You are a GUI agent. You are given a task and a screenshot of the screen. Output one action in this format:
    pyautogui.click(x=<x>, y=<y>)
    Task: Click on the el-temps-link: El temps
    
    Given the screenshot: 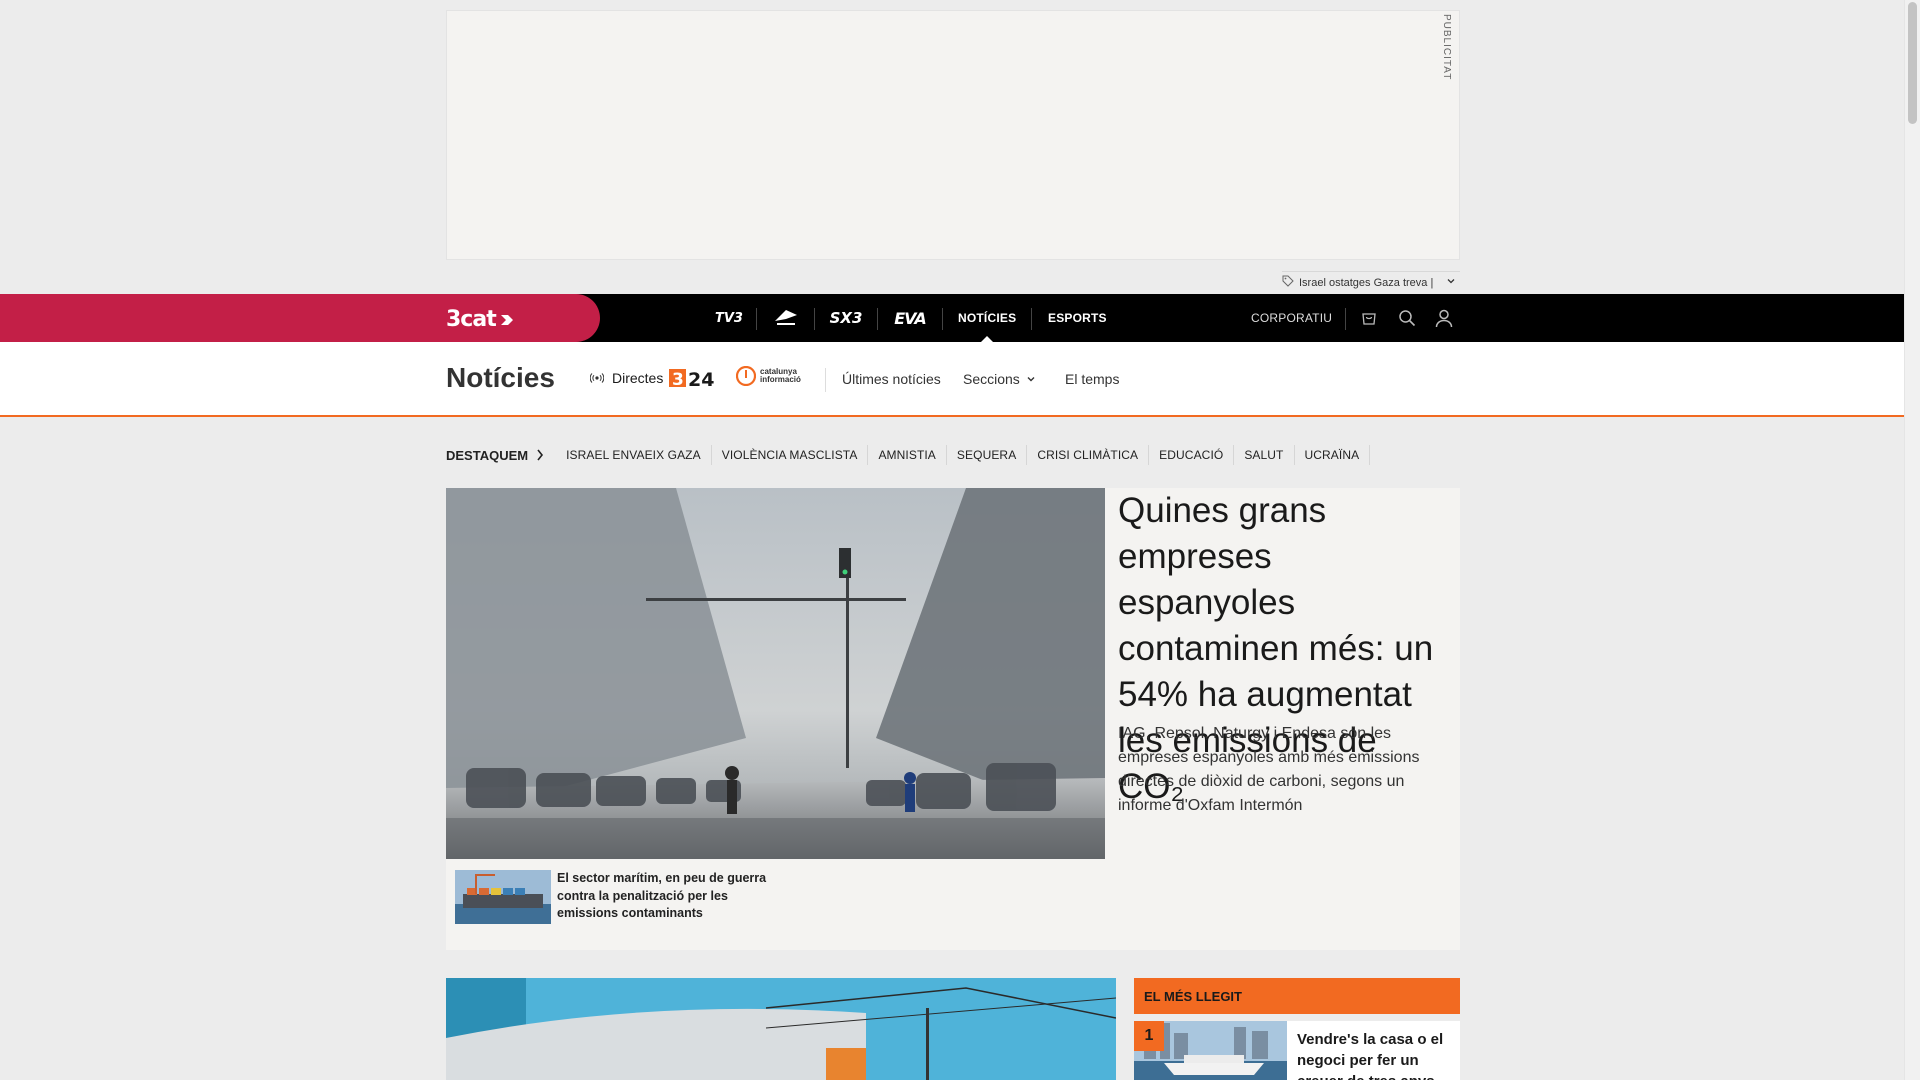 What is the action you would take?
    pyautogui.click(x=1092, y=379)
    